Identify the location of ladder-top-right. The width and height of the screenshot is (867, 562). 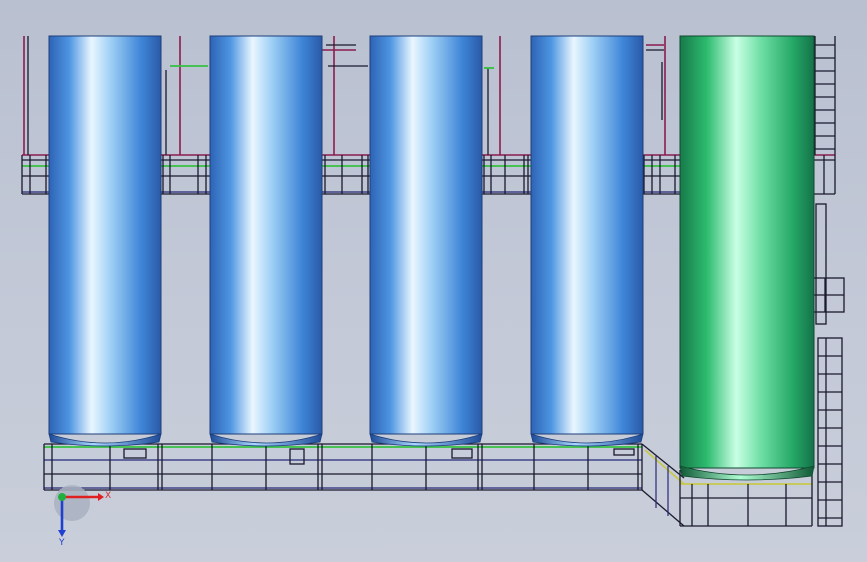
(825, 95).